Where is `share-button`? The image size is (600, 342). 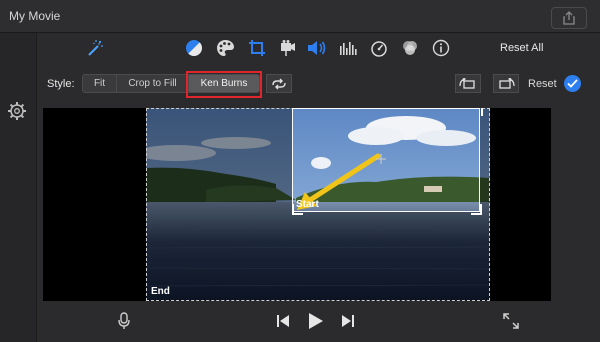
share-button is located at coordinates (569, 18).